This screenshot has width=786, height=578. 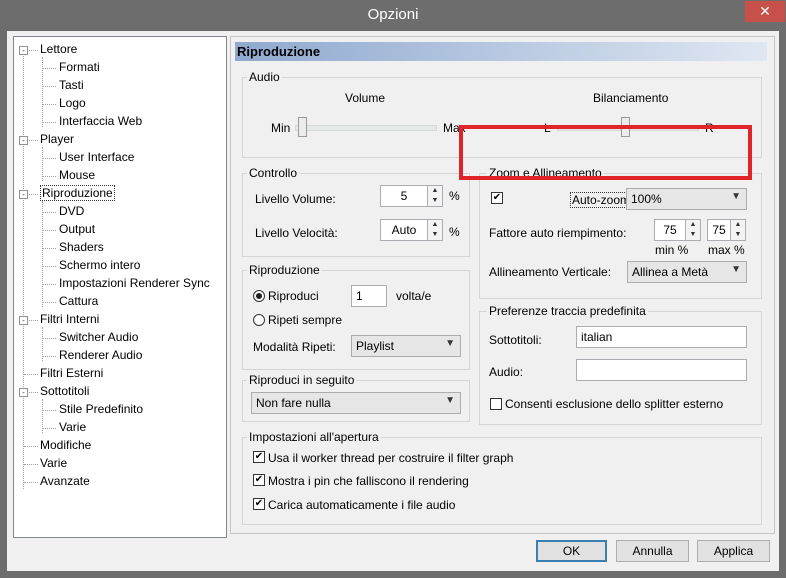 I want to click on tree-item: DVD, so click(x=71, y=211).